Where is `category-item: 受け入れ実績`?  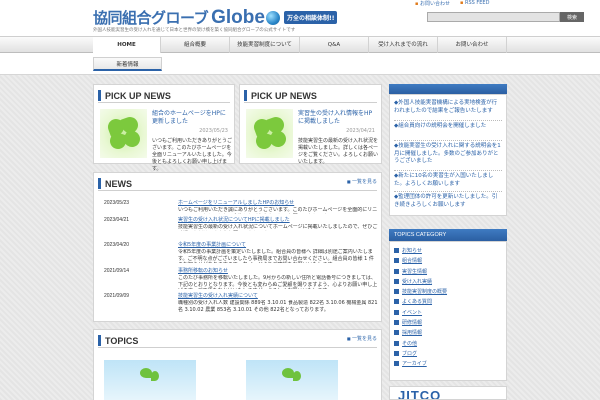
category-item: 受け入れ実績 is located at coordinates (448, 282).